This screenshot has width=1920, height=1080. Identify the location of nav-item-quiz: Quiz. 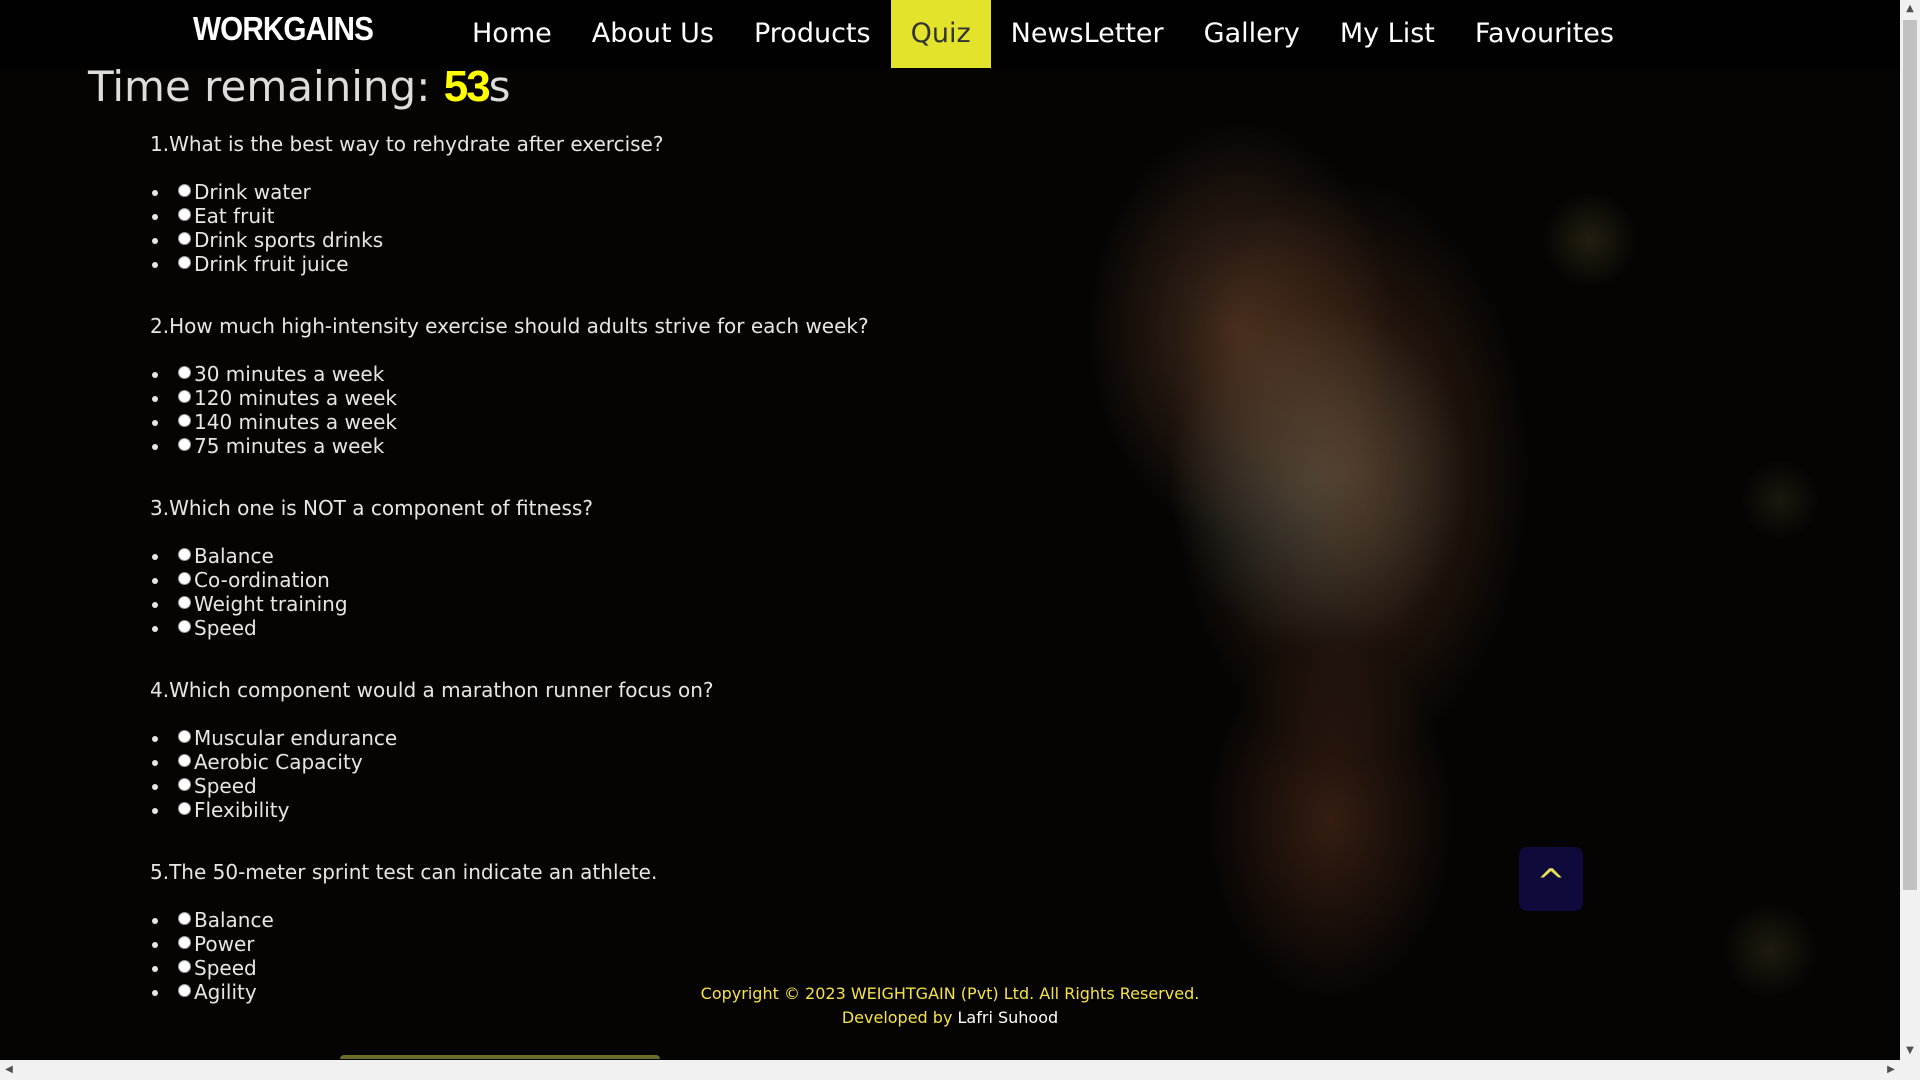
(940, 34).